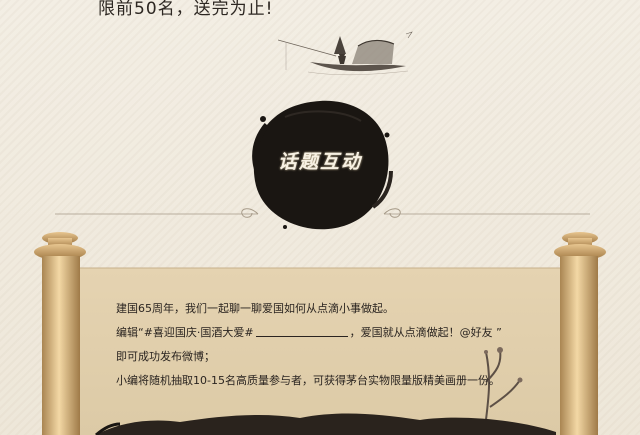 This screenshot has width=640, height=435. I want to click on badge-title: 话题互动, so click(319, 162).